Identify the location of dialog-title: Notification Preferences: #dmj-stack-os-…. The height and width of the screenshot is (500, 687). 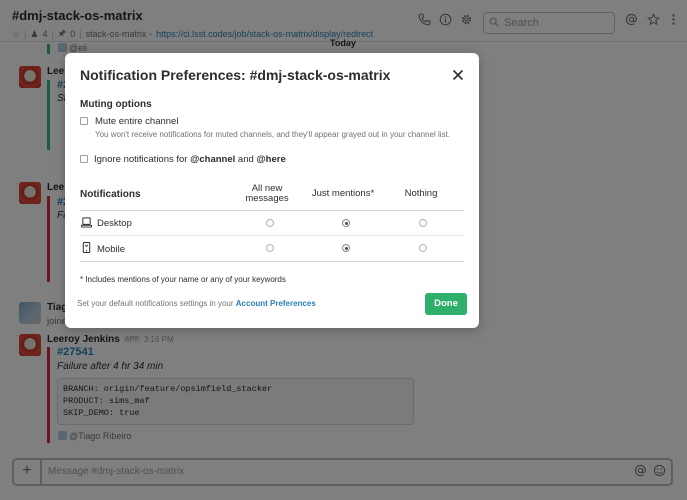
(235, 75).